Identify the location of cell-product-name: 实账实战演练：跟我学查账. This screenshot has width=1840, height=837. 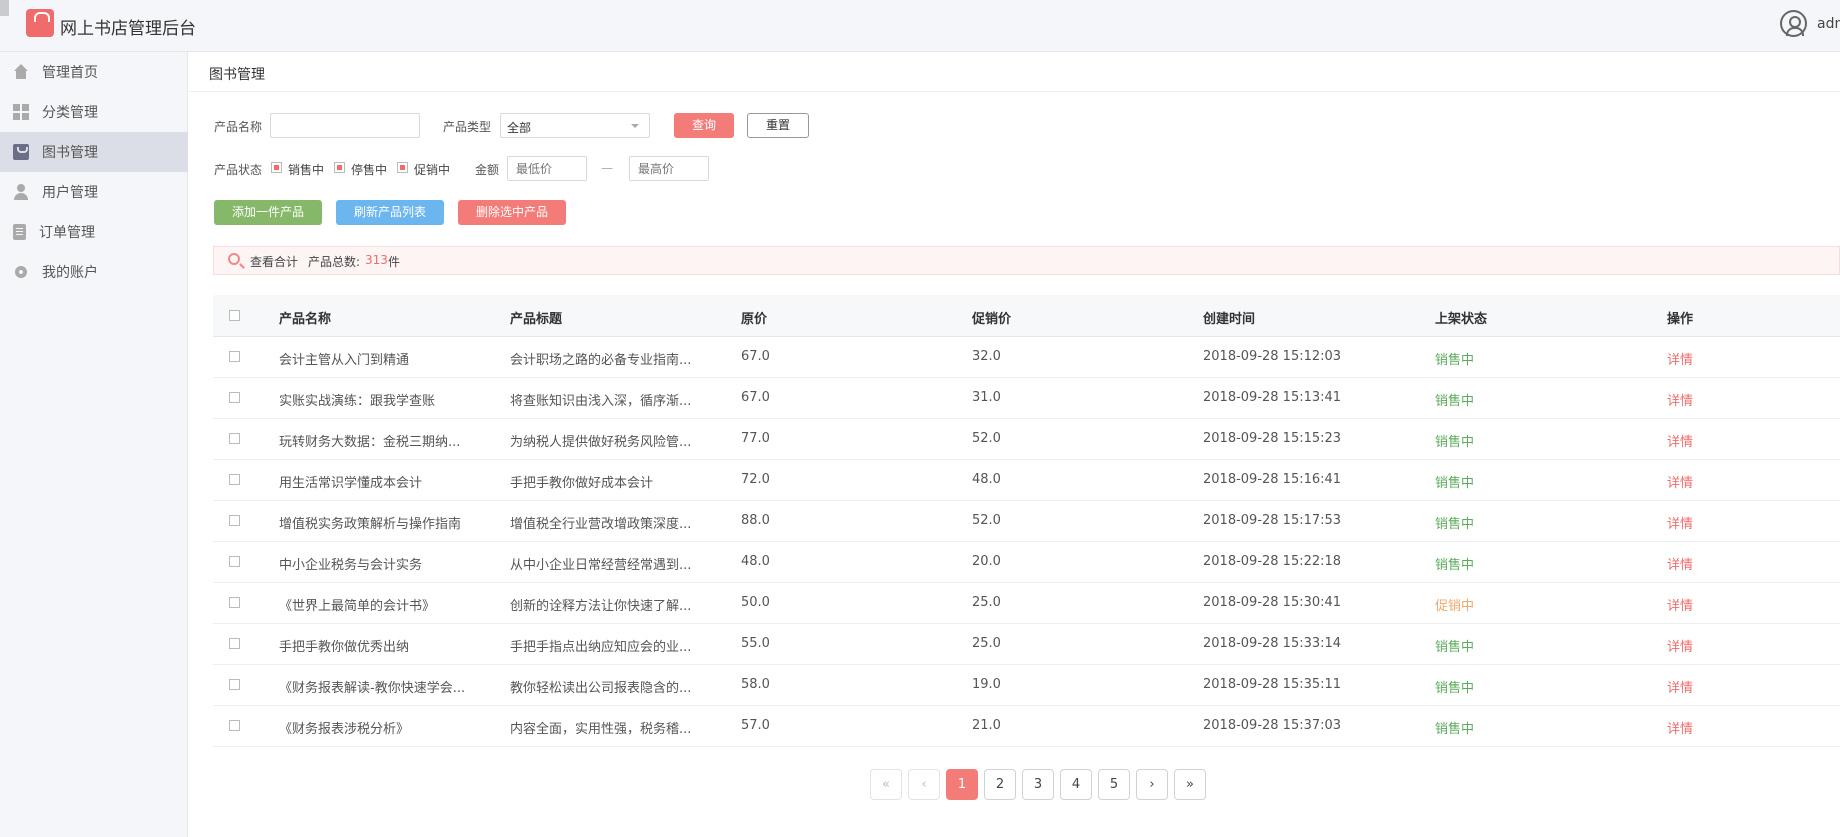
(357, 401).